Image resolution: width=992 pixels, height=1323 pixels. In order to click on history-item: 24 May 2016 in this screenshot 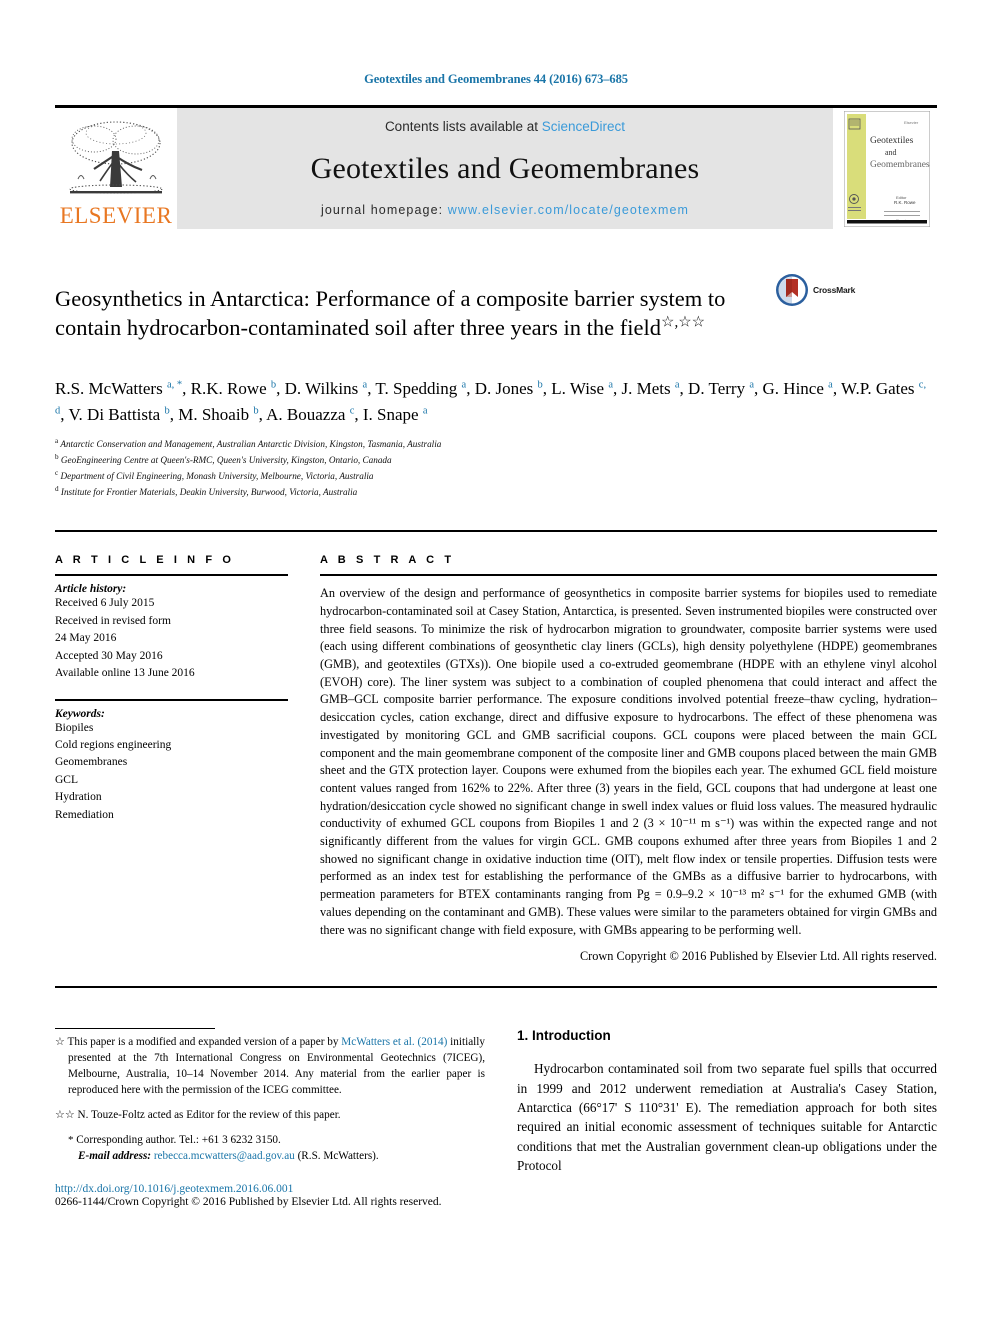, I will do `click(86, 638)`.